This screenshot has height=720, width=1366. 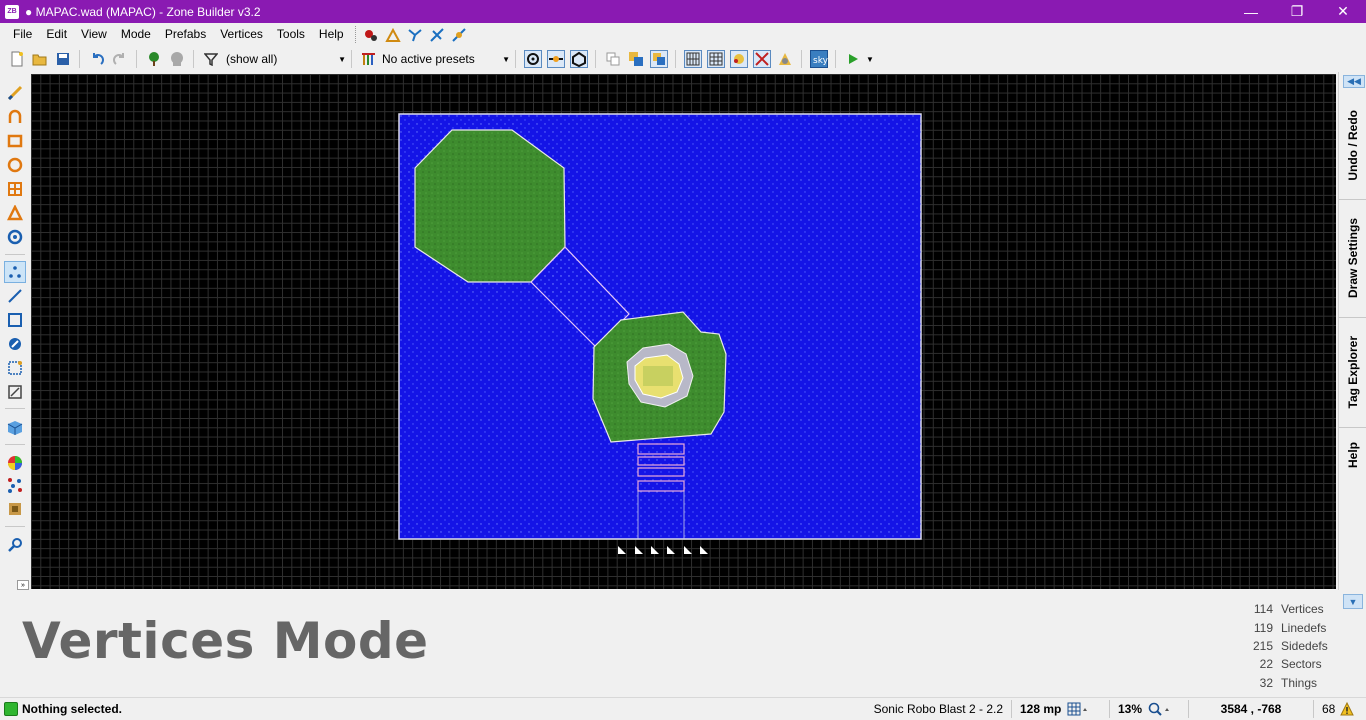 I want to click on align-tool-icon, so click(x=437, y=35).